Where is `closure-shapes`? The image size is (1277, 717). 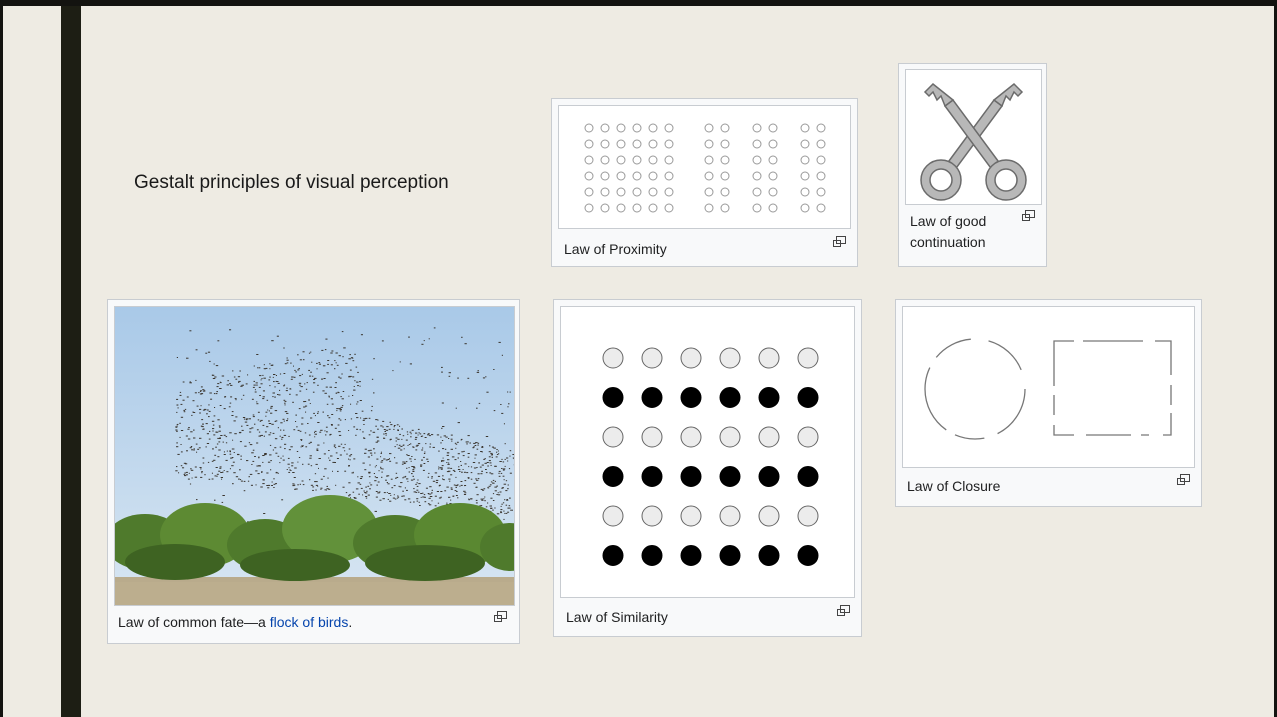
closure-shapes is located at coordinates (1048, 389).